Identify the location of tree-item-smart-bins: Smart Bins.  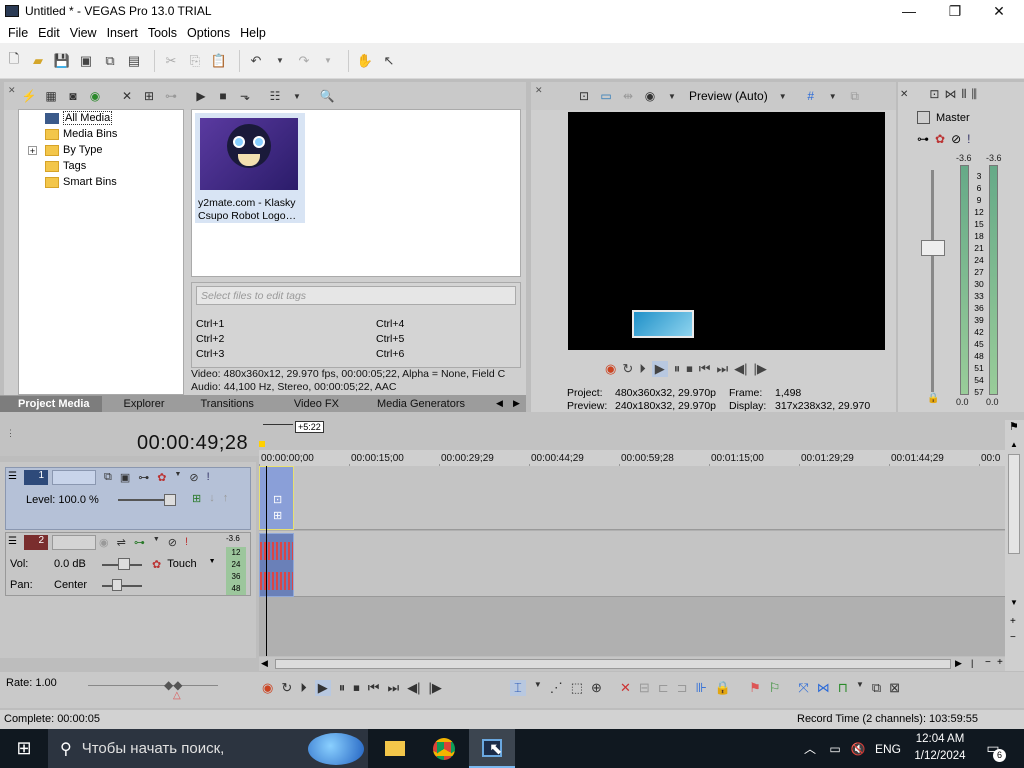
(101, 182).